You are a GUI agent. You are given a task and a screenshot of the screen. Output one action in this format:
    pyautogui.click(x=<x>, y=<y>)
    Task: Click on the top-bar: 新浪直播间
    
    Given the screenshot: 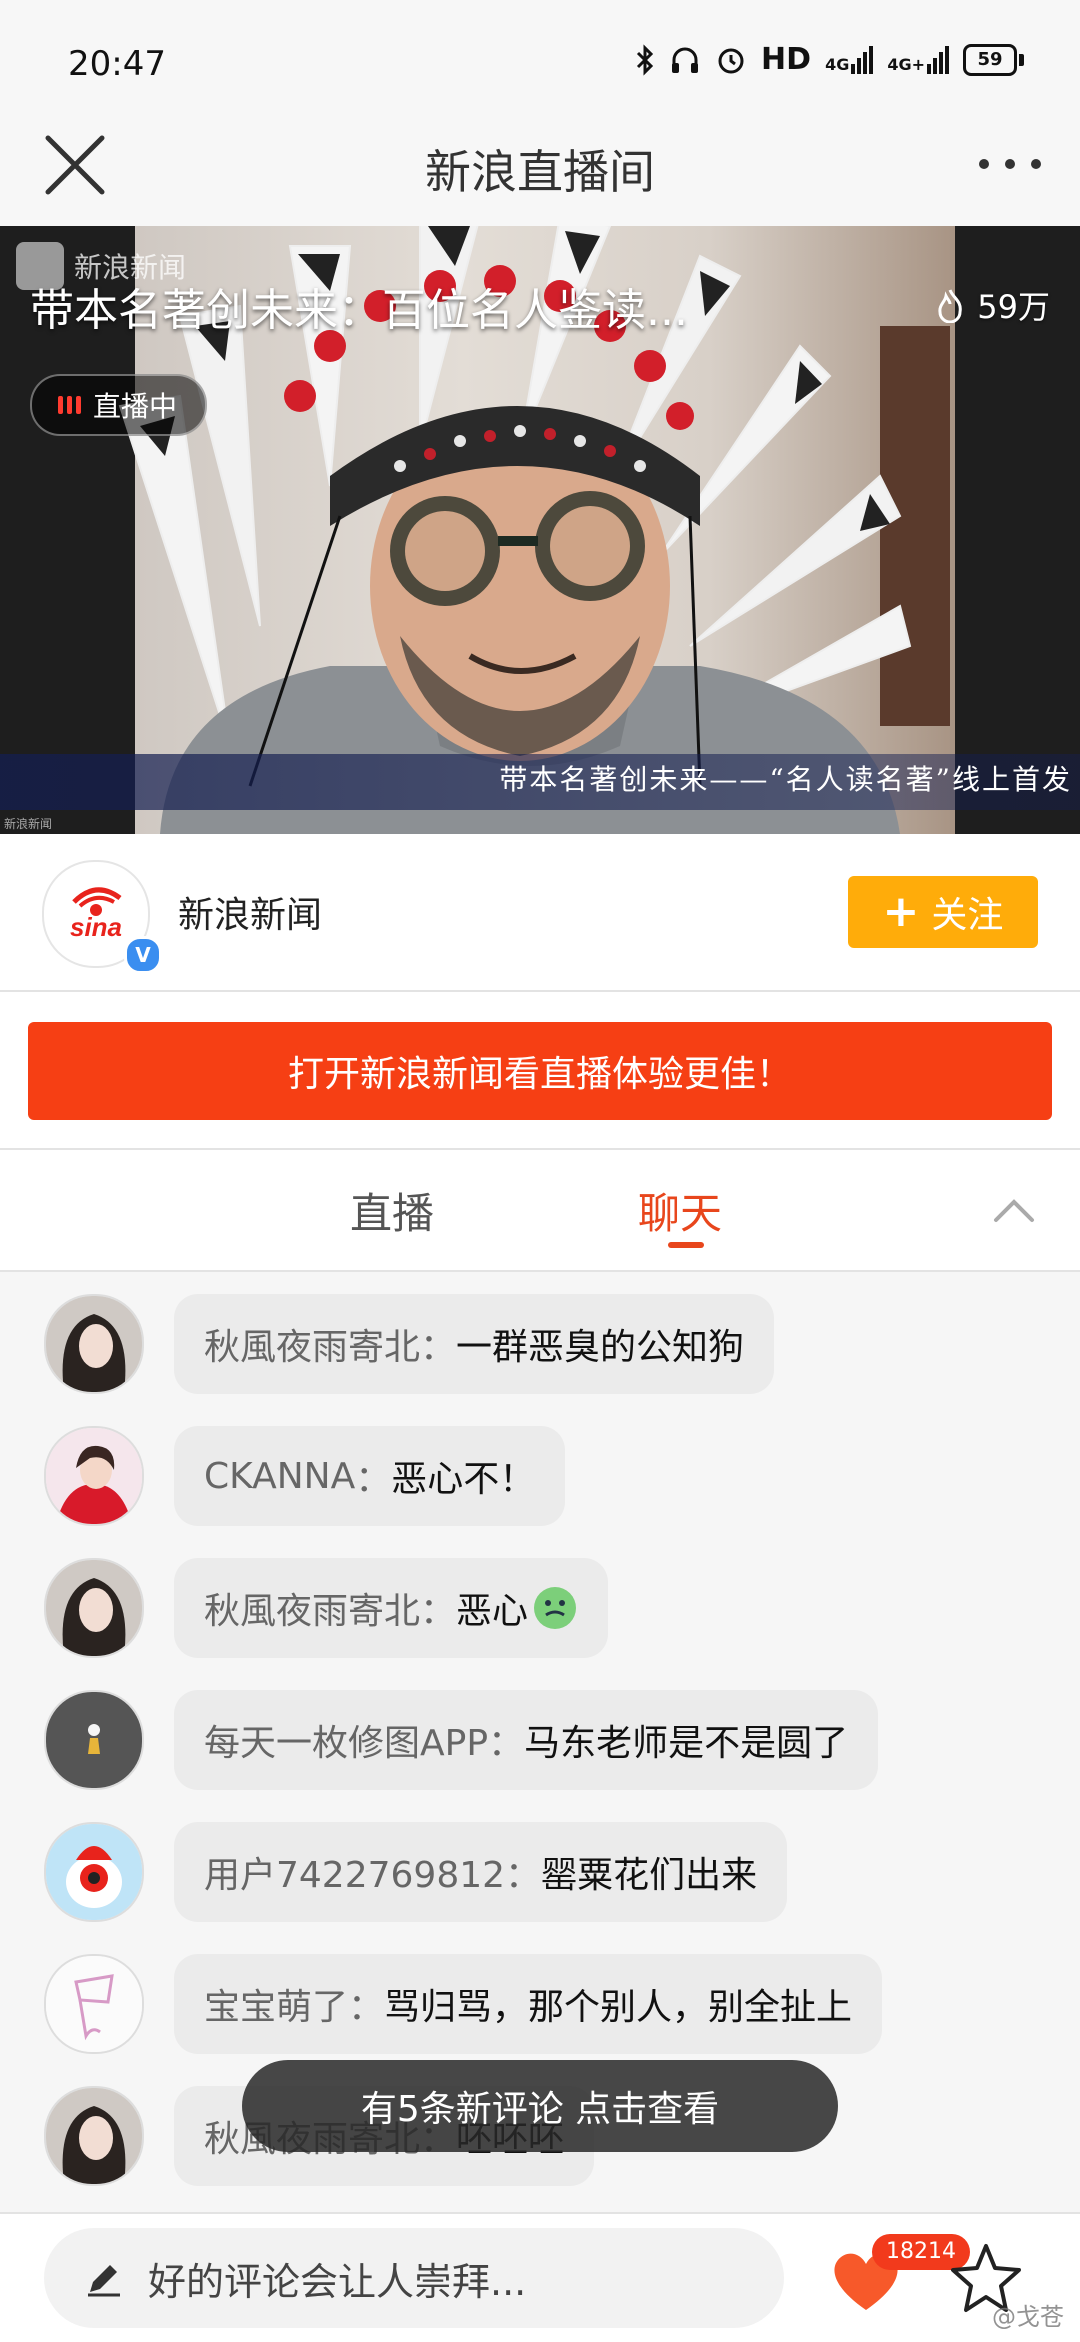 What is the action you would take?
    pyautogui.click(x=540, y=173)
    